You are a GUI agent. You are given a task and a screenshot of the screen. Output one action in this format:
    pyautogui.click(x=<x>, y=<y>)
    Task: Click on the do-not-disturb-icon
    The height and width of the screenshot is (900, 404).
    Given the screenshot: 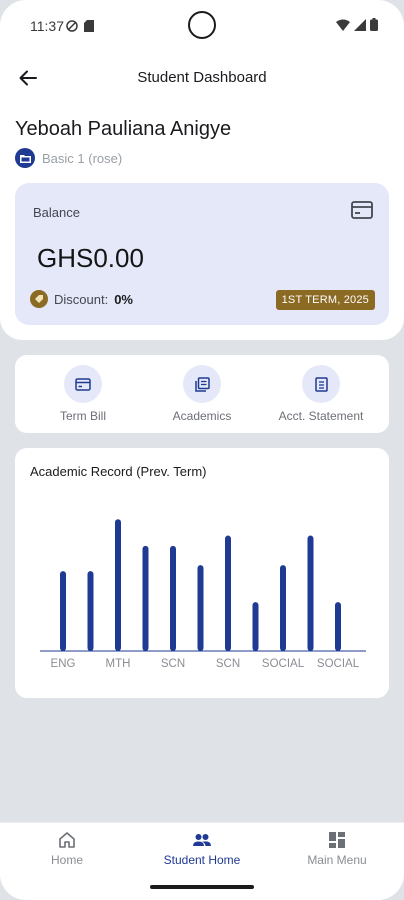 What is the action you would take?
    pyautogui.click(x=72, y=28)
    